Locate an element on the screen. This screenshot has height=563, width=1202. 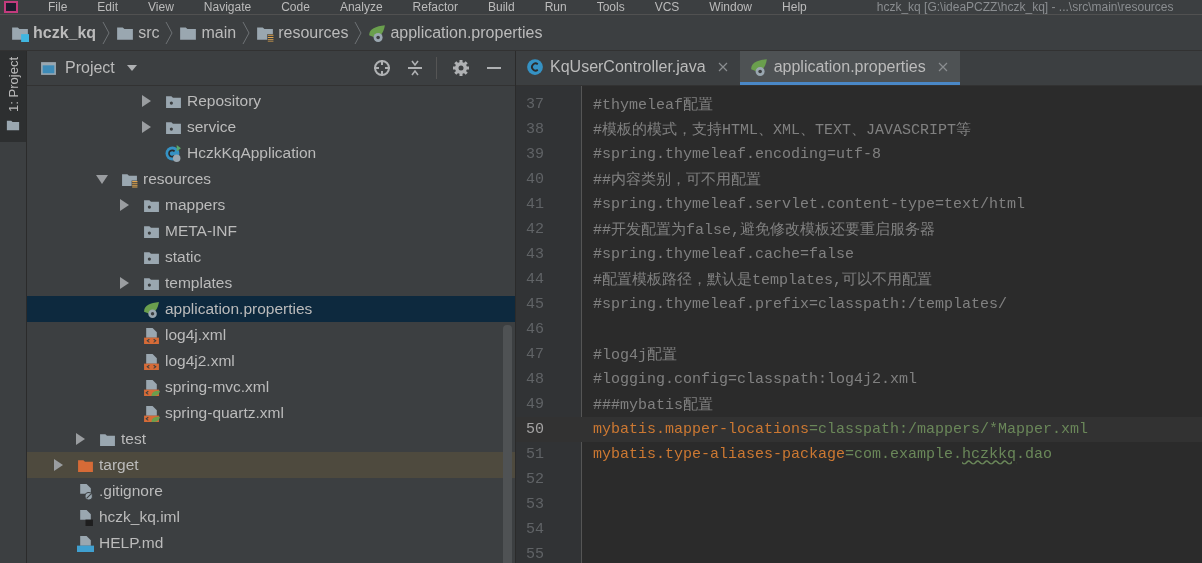
breadcrumb: src is located at coordinates (138, 32).